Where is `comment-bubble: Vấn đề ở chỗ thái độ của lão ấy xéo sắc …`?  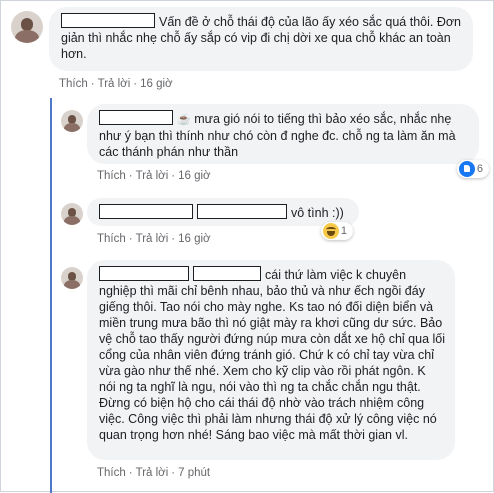 comment-bubble: Vấn đề ở chỗ thái độ của lão ấy xéo sắc … is located at coordinates (261, 39).